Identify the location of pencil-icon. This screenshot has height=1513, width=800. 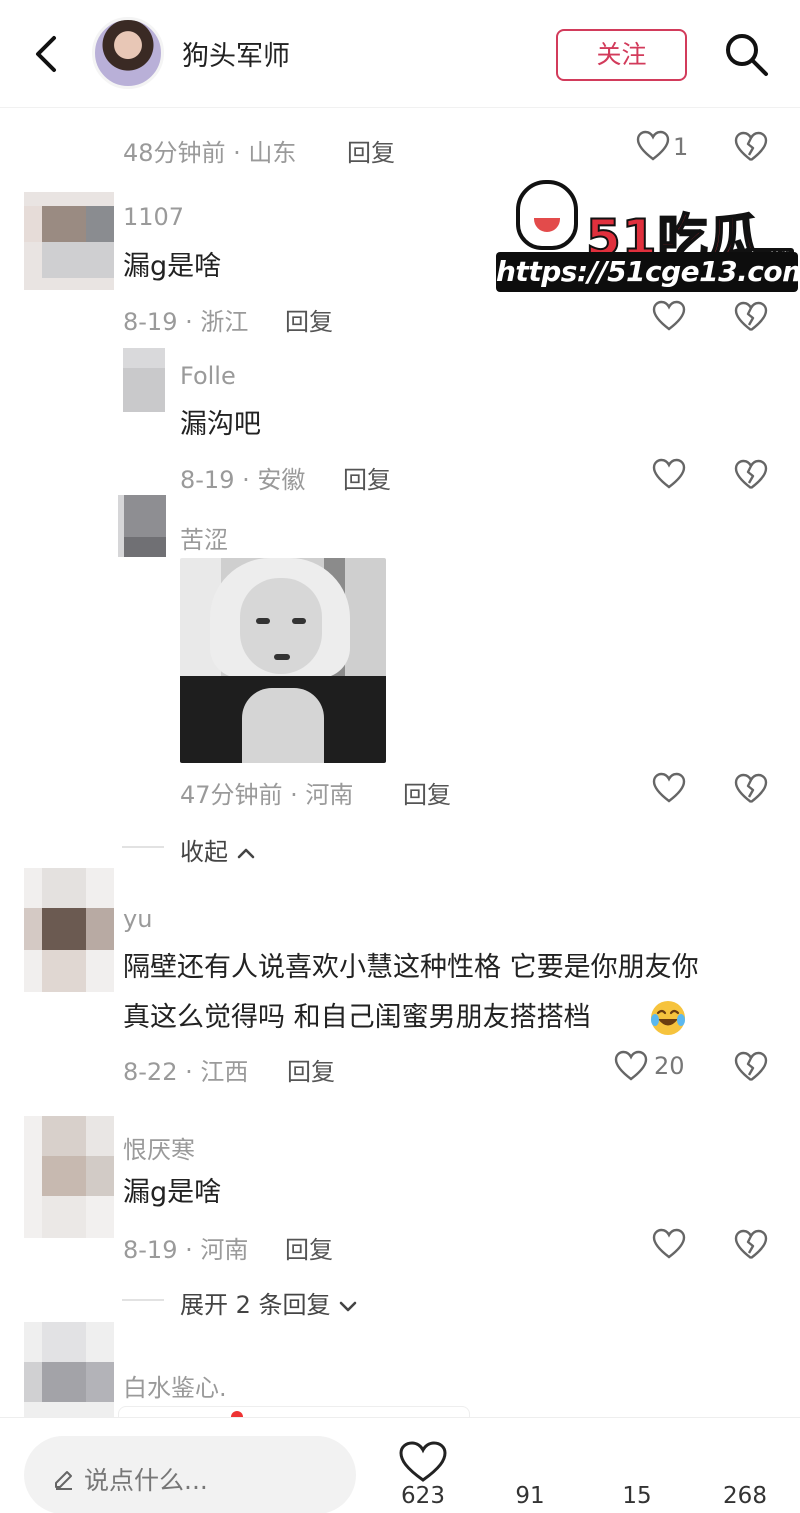
(63, 1480).